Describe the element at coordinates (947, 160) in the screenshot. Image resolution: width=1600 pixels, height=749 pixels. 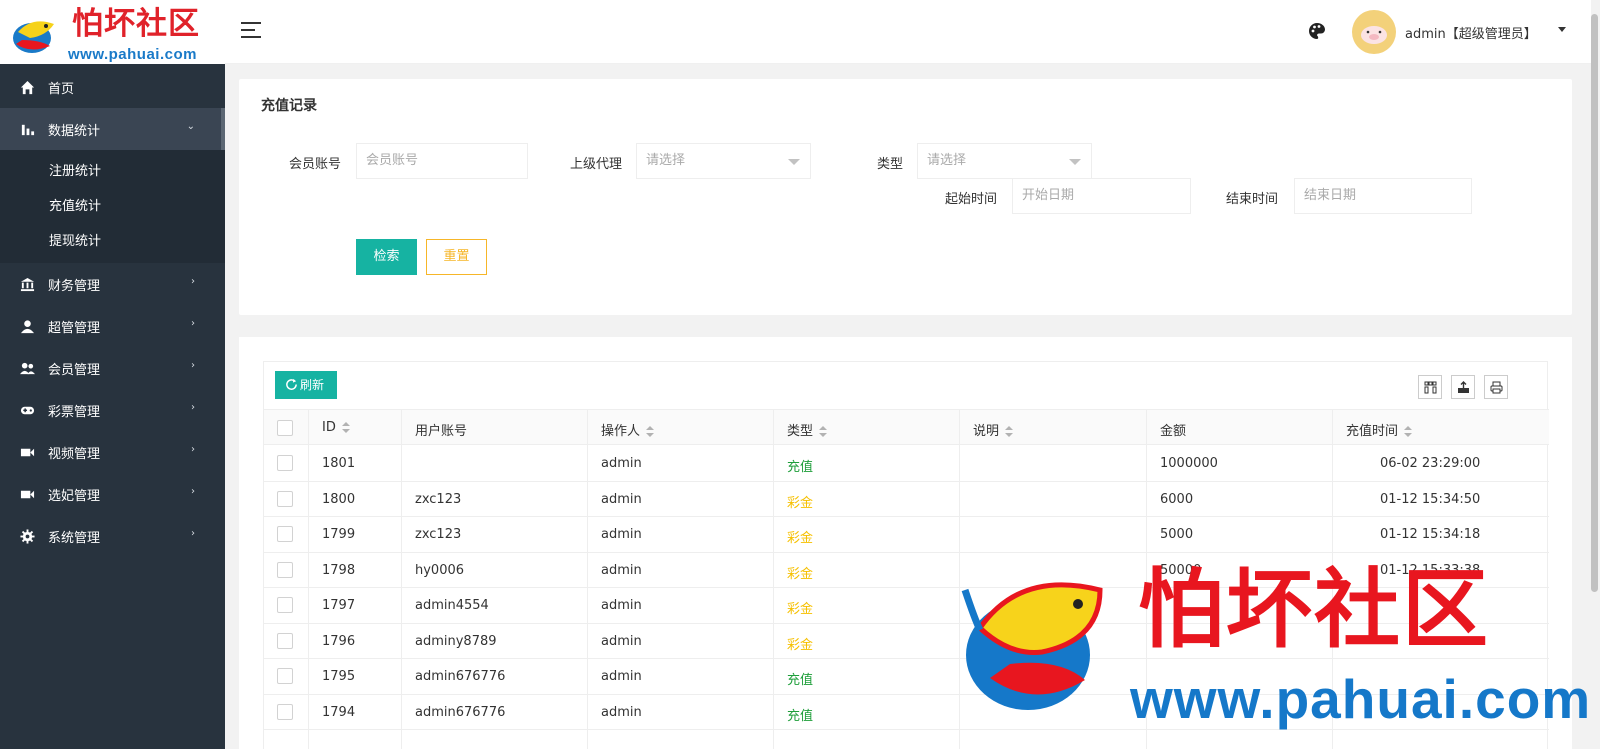
I see `type-select-value: 请选择` at that location.